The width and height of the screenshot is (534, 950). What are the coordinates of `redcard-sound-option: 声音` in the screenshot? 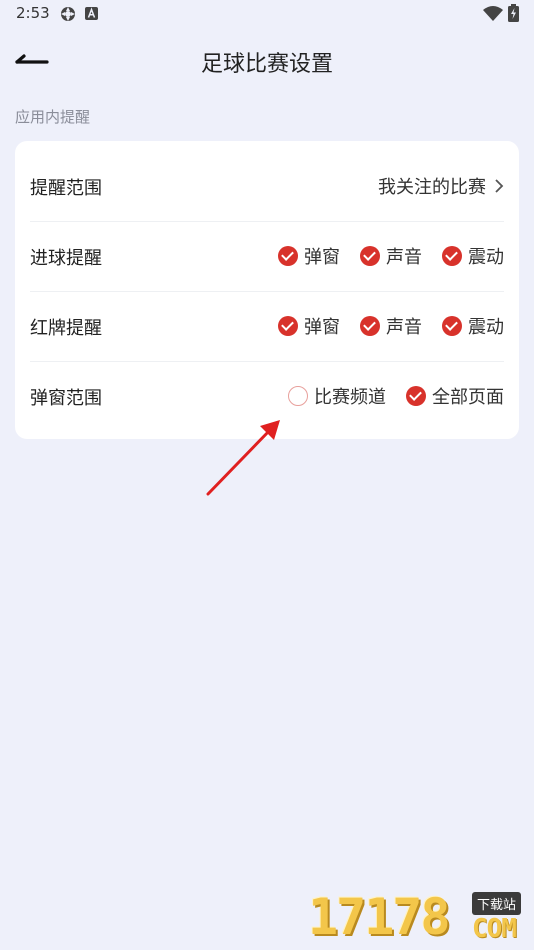 It's located at (391, 326).